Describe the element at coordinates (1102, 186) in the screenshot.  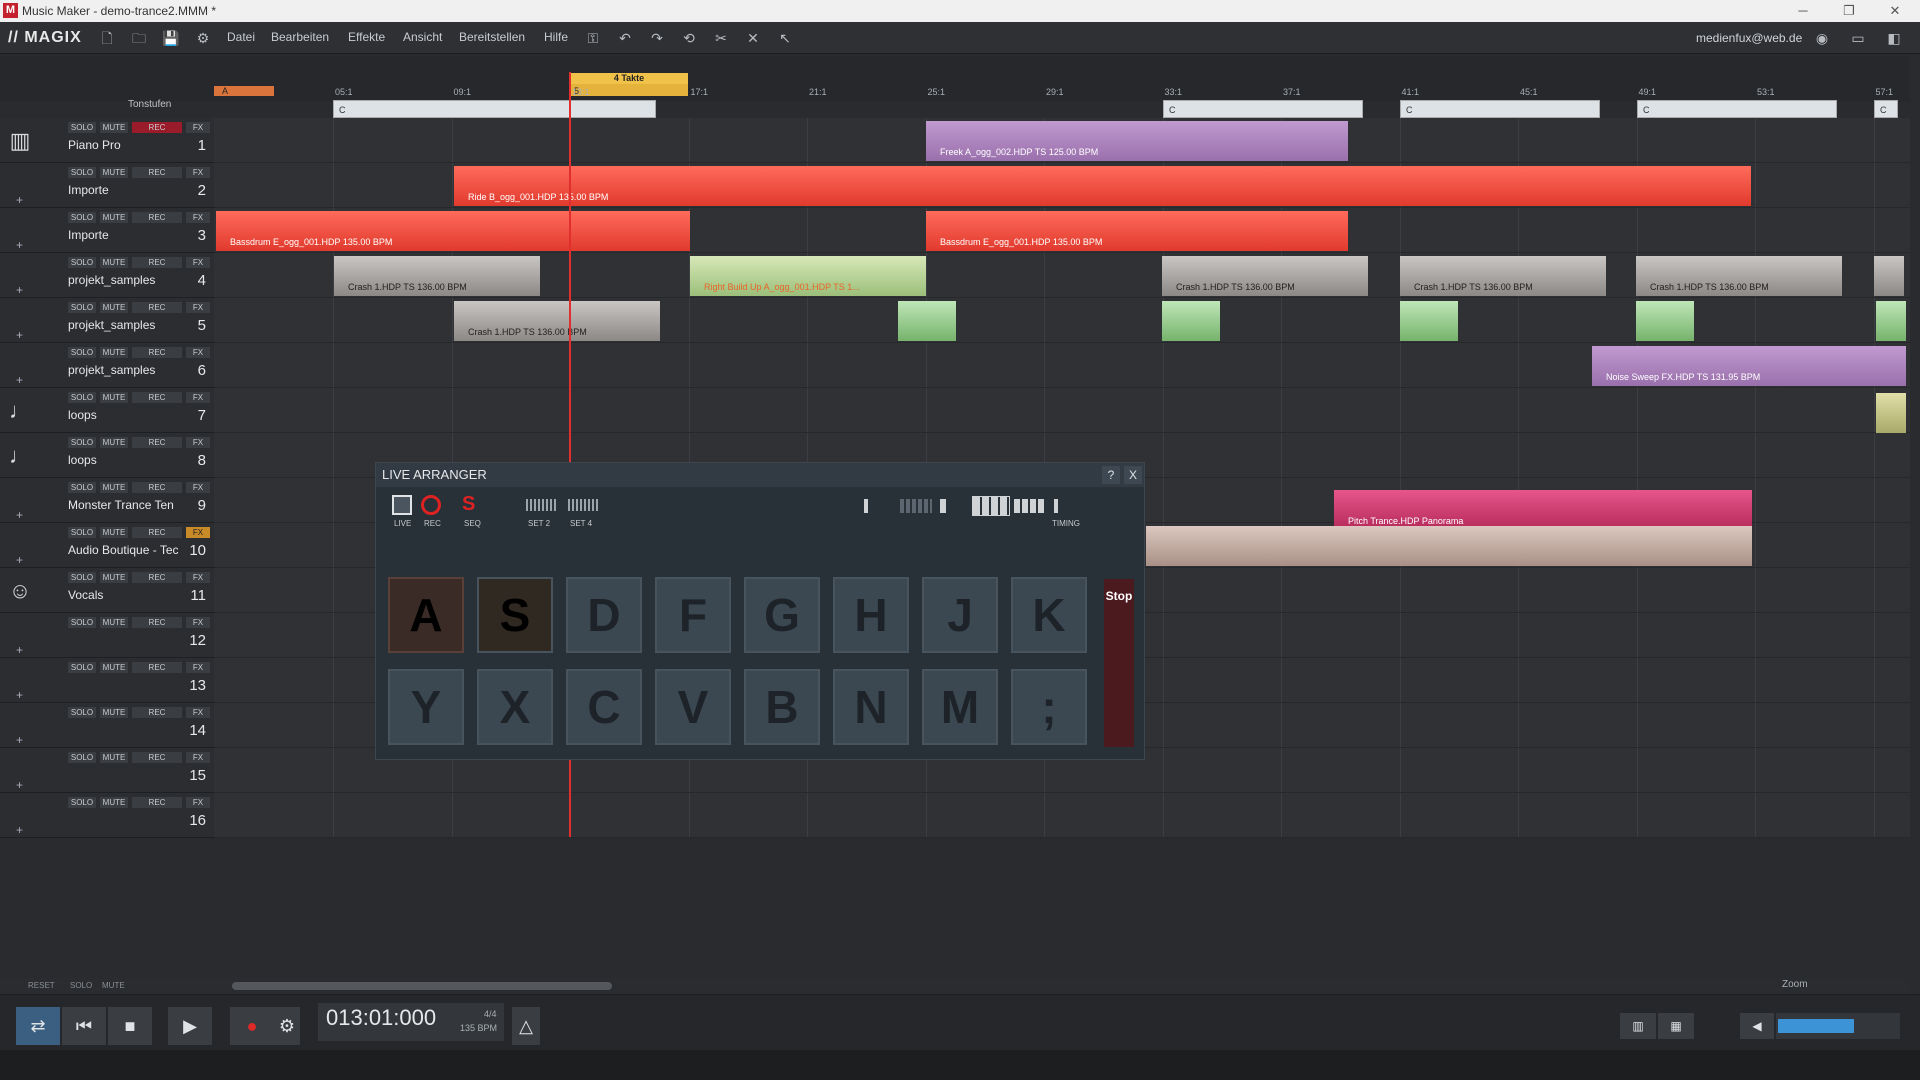
I see `clip-ride: Ride B_ogg_001.HDP 135.00 BPM` at that location.